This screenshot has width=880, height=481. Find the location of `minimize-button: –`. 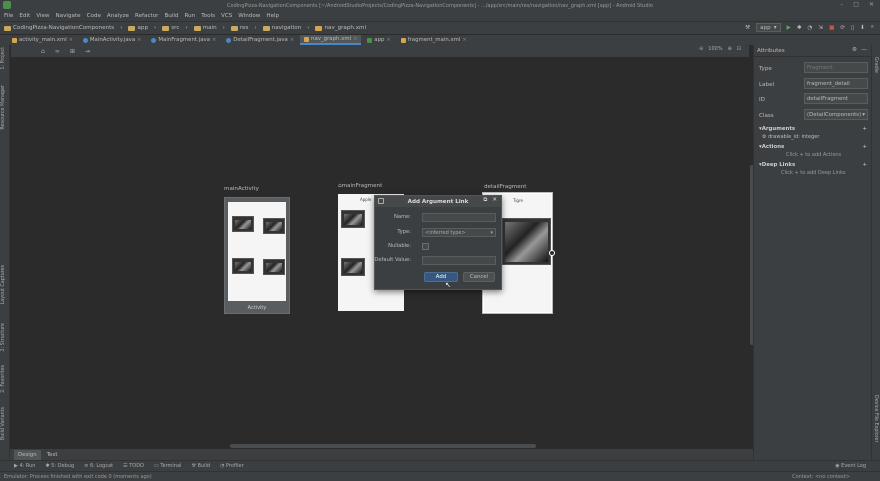

minimize-button: – is located at coordinates (841, 4).